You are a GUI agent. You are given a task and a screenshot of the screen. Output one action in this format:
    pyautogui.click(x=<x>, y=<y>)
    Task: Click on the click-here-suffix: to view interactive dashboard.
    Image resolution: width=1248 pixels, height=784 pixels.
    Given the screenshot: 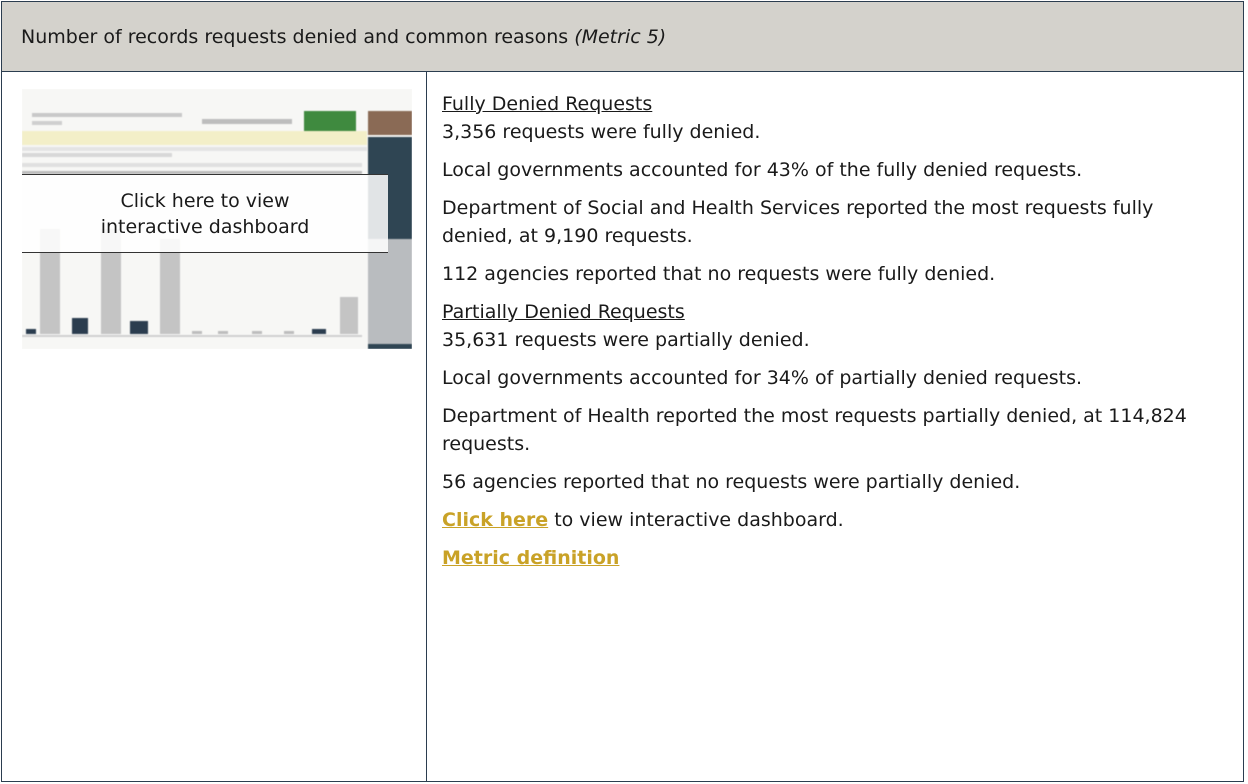 What is the action you would take?
    pyautogui.click(x=696, y=520)
    